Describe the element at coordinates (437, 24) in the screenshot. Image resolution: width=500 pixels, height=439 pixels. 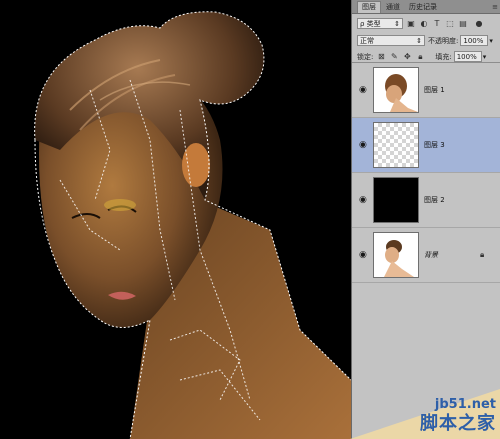
I see `type-filter-icon: T` at that location.